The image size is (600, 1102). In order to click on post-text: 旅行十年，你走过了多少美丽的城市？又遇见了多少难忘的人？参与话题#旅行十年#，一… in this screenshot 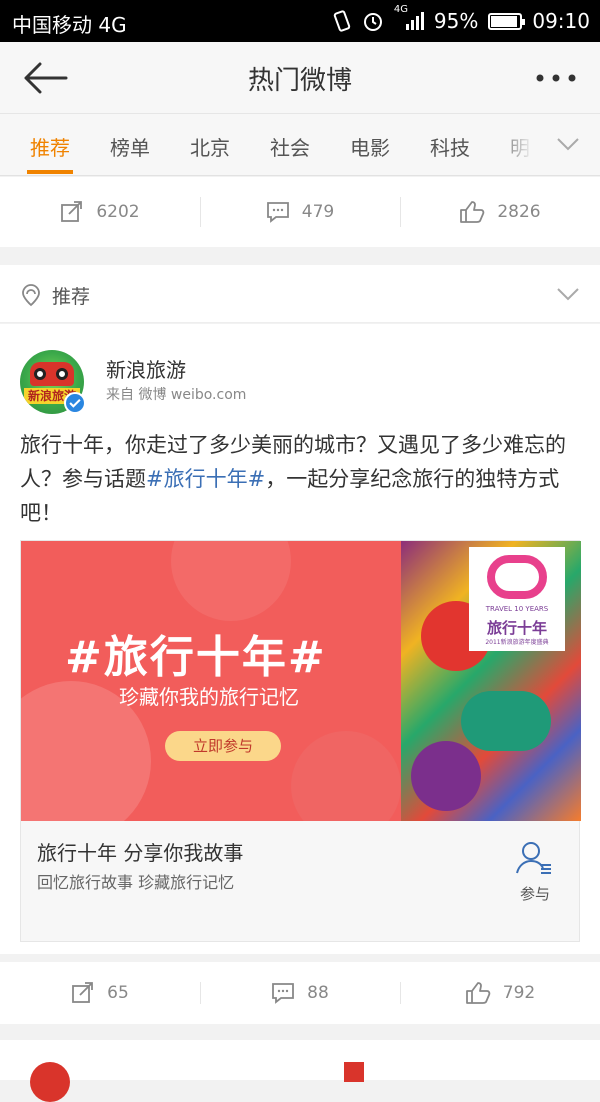, I will do `click(301, 479)`.